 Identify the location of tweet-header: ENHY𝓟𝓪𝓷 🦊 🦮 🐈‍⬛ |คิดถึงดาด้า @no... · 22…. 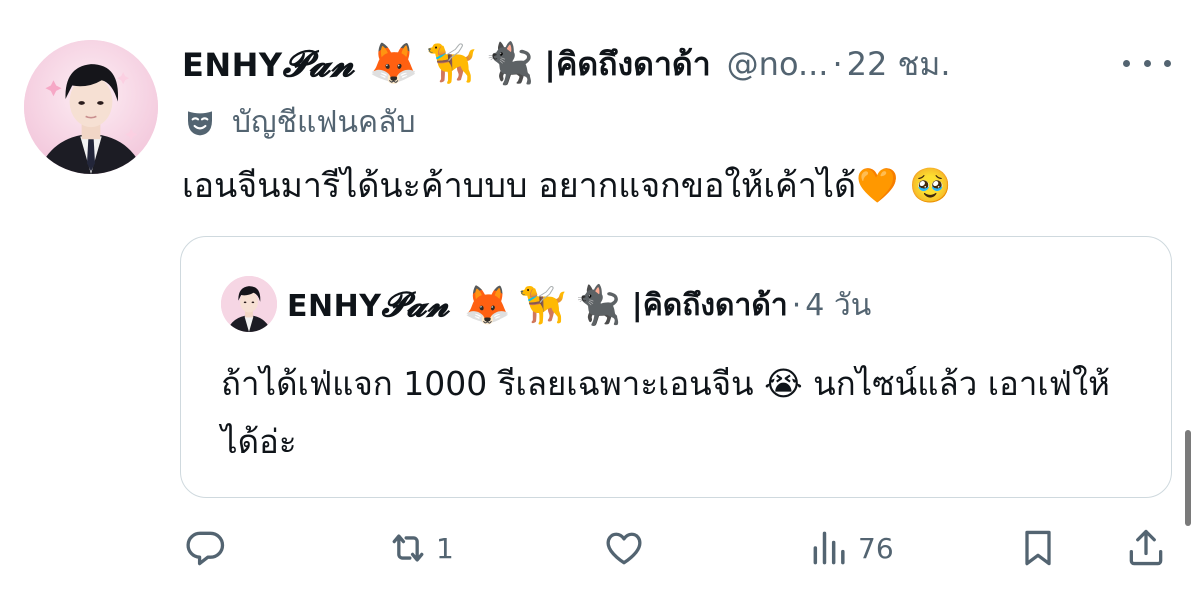
(566, 64).